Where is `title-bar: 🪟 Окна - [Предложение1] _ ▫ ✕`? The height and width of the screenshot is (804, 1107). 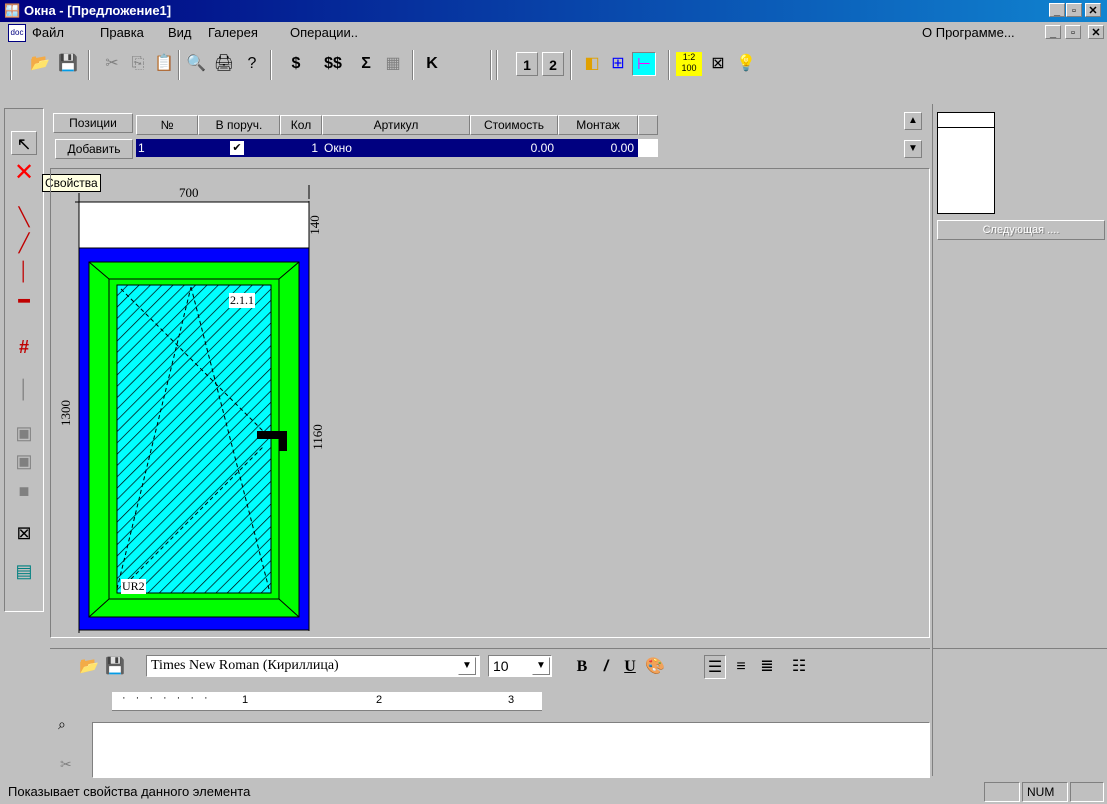
title-bar: 🪟 Окна - [Предложение1] _ ▫ ✕ is located at coordinates (553, 11).